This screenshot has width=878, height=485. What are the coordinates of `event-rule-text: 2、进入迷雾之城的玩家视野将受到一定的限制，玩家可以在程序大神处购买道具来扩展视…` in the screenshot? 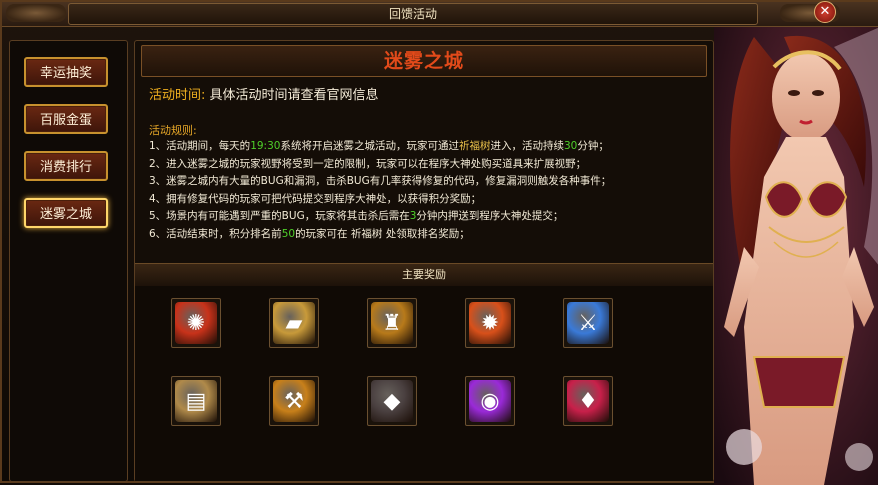 It's located at (368, 163).